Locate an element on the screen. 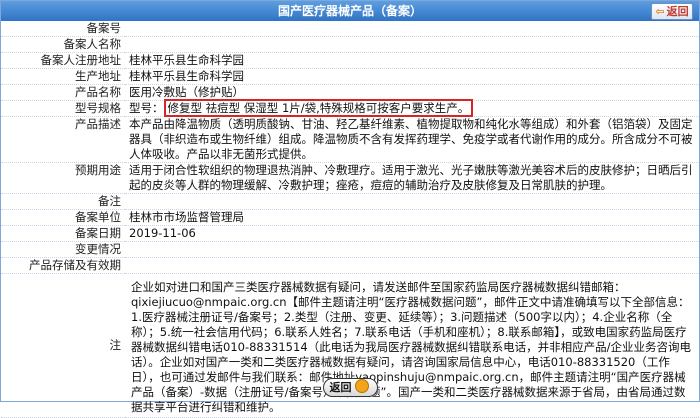  page-title: 国产医疗器械产品（备案） is located at coordinates (349, 11).